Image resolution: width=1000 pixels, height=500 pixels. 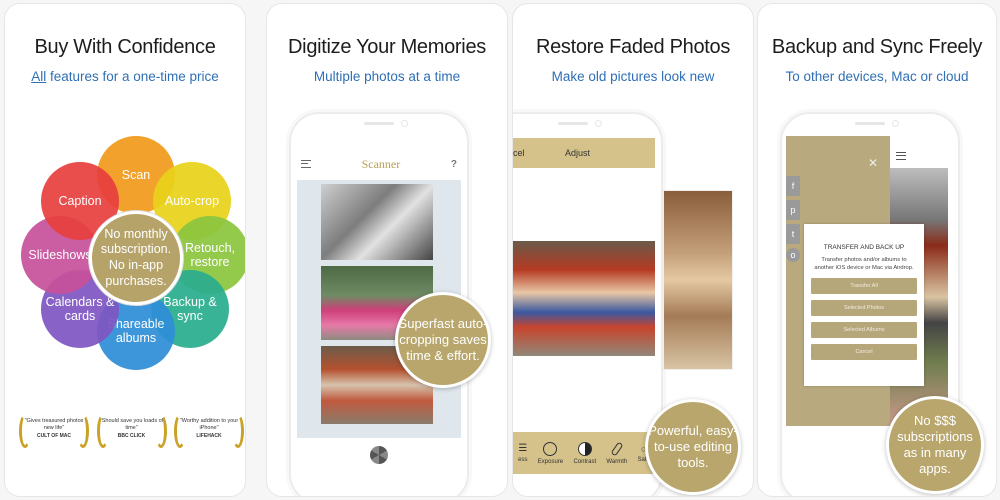 What do you see at coordinates (584, 448) in the screenshot?
I see `contrast-icon` at bounding box center [584, 448].